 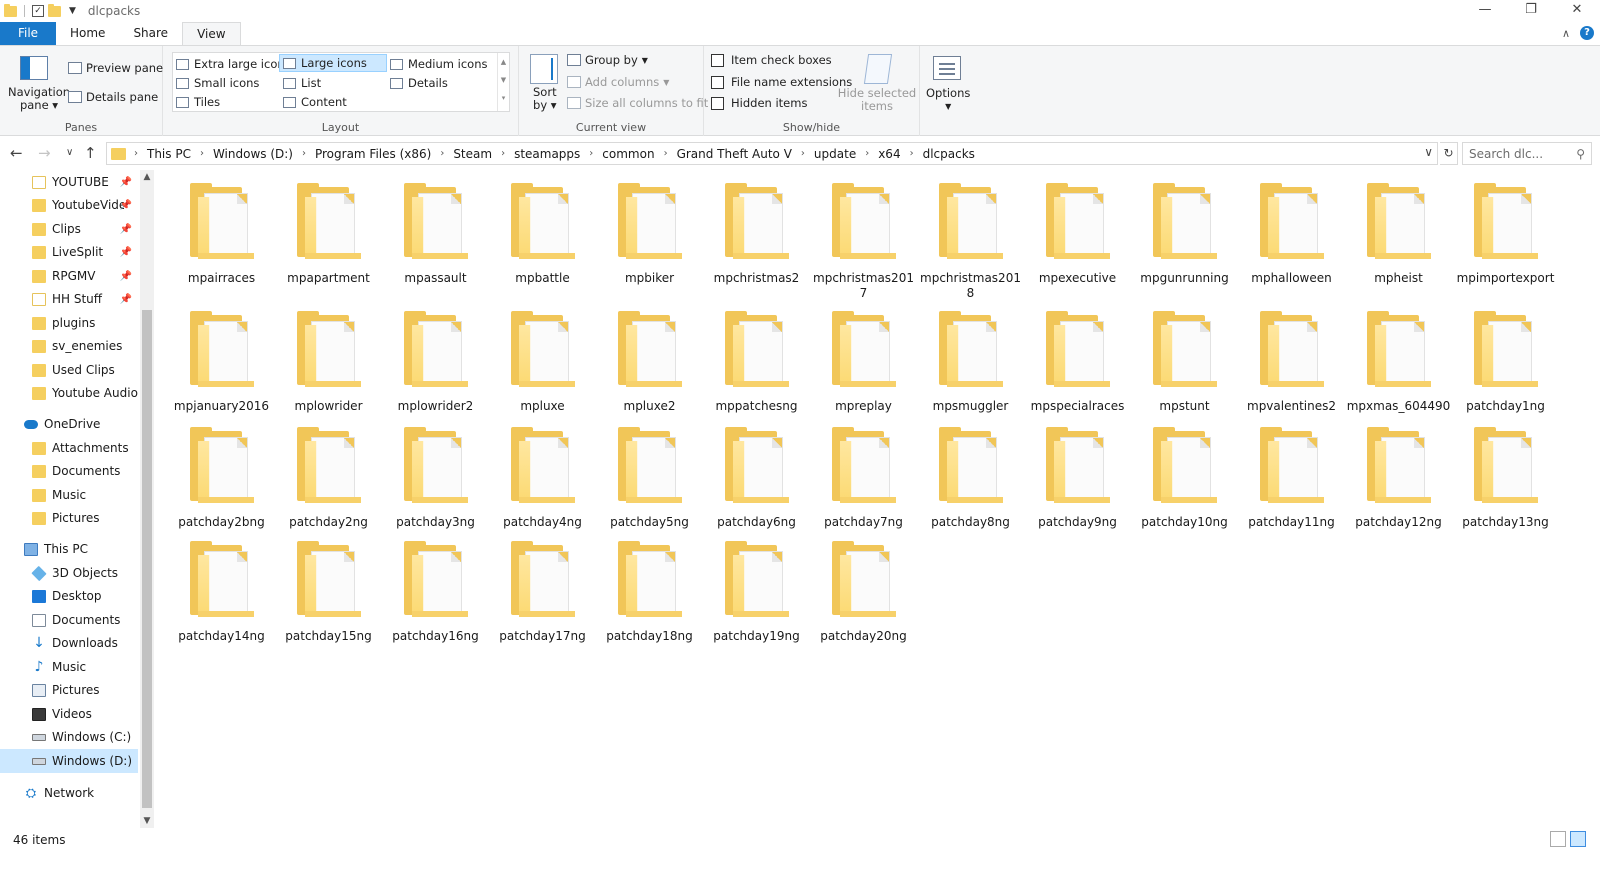 I want to click on breadcrumb-update: update, so click(x=835, y=154).